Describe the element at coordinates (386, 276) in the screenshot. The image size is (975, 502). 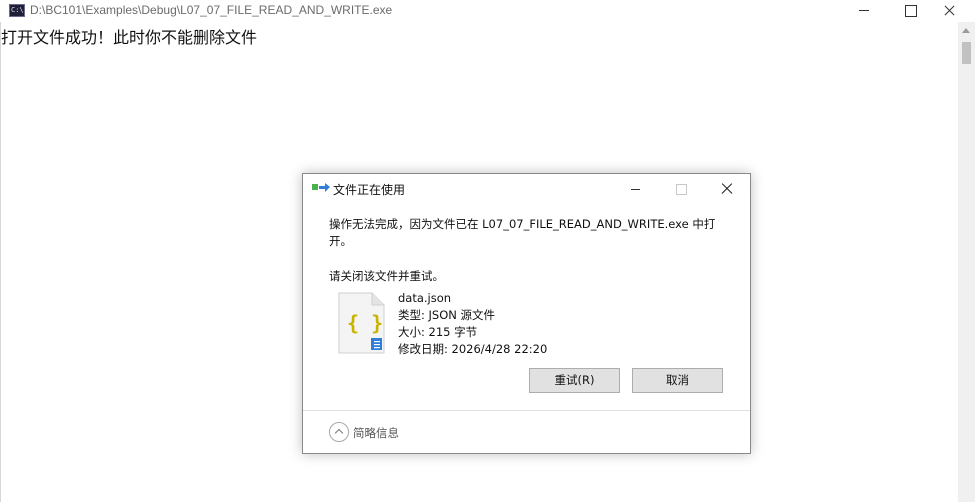
I see `dialog-prompt: 请关闭该文件并重试。` at that location.